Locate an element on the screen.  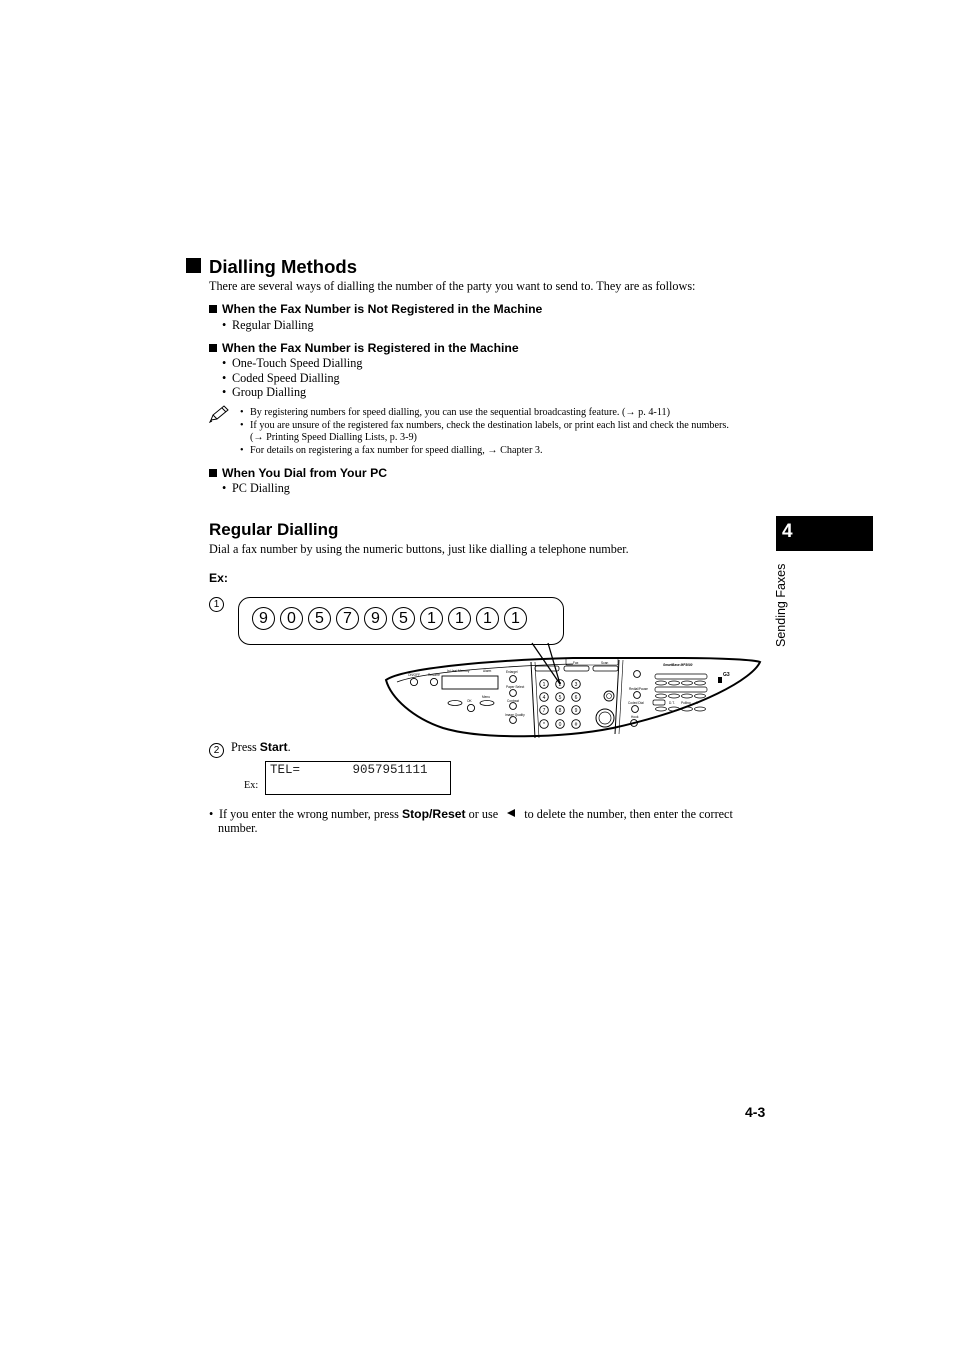
group-heading-pc: When You Dial from Your PC is located at coordinates (298, 473).